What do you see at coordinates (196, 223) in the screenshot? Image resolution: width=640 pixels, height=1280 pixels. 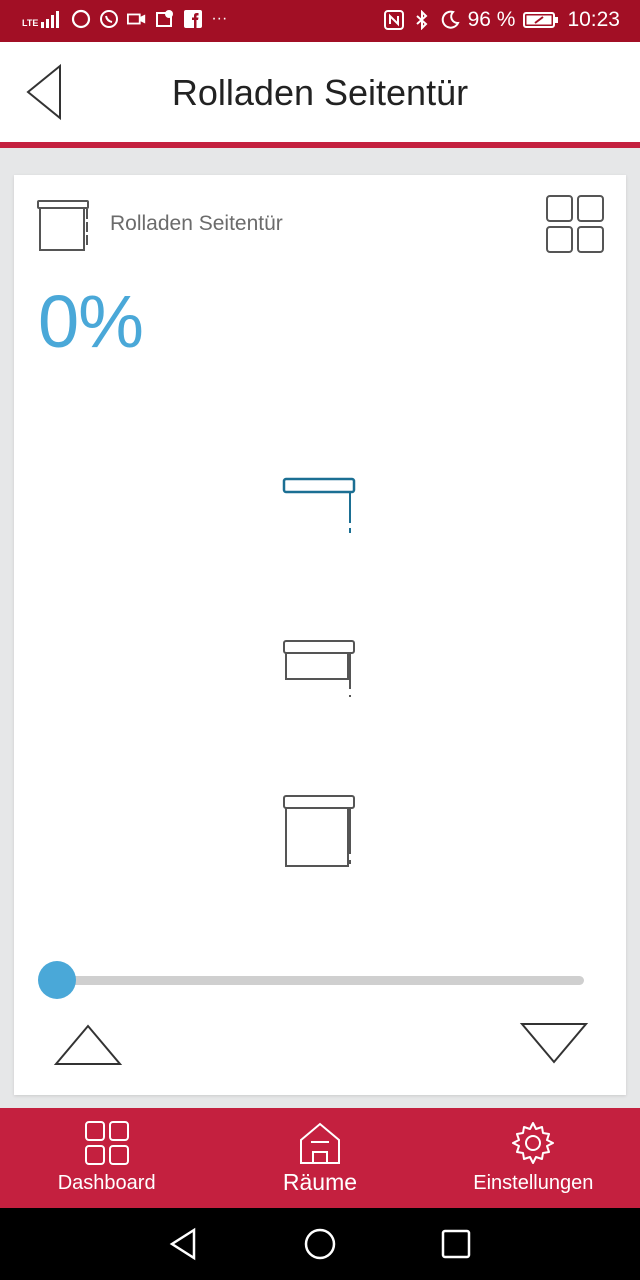 I see `device-name: Rolladen Seitentür` at bounding box center [196, 223].